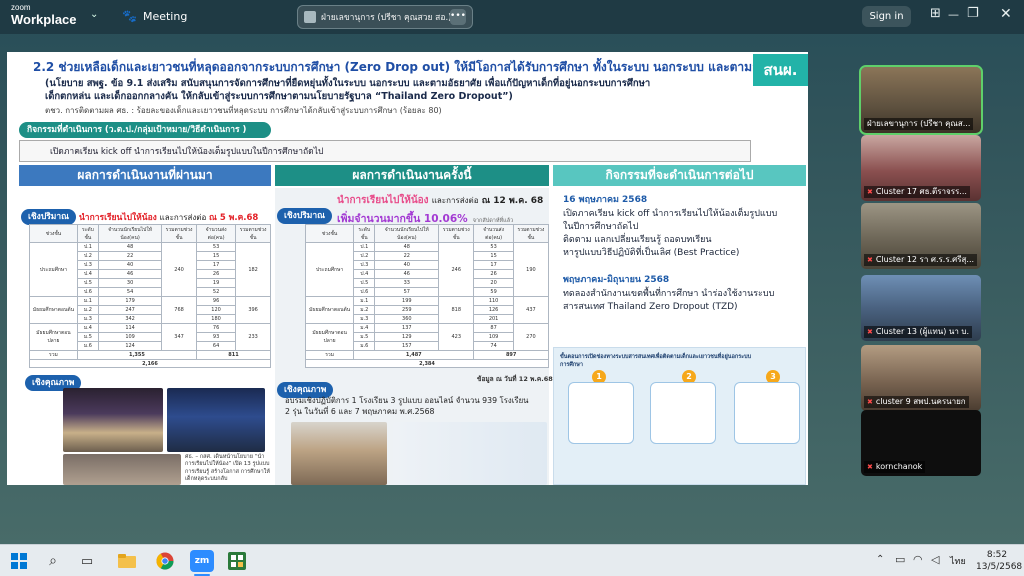 The width and height of the screenshot is (1024, 576). What do you see at coordinates (880, 559) in the screenshot?
I see `chevron-up-icon: ⌃` at bounding box center [880, 559].